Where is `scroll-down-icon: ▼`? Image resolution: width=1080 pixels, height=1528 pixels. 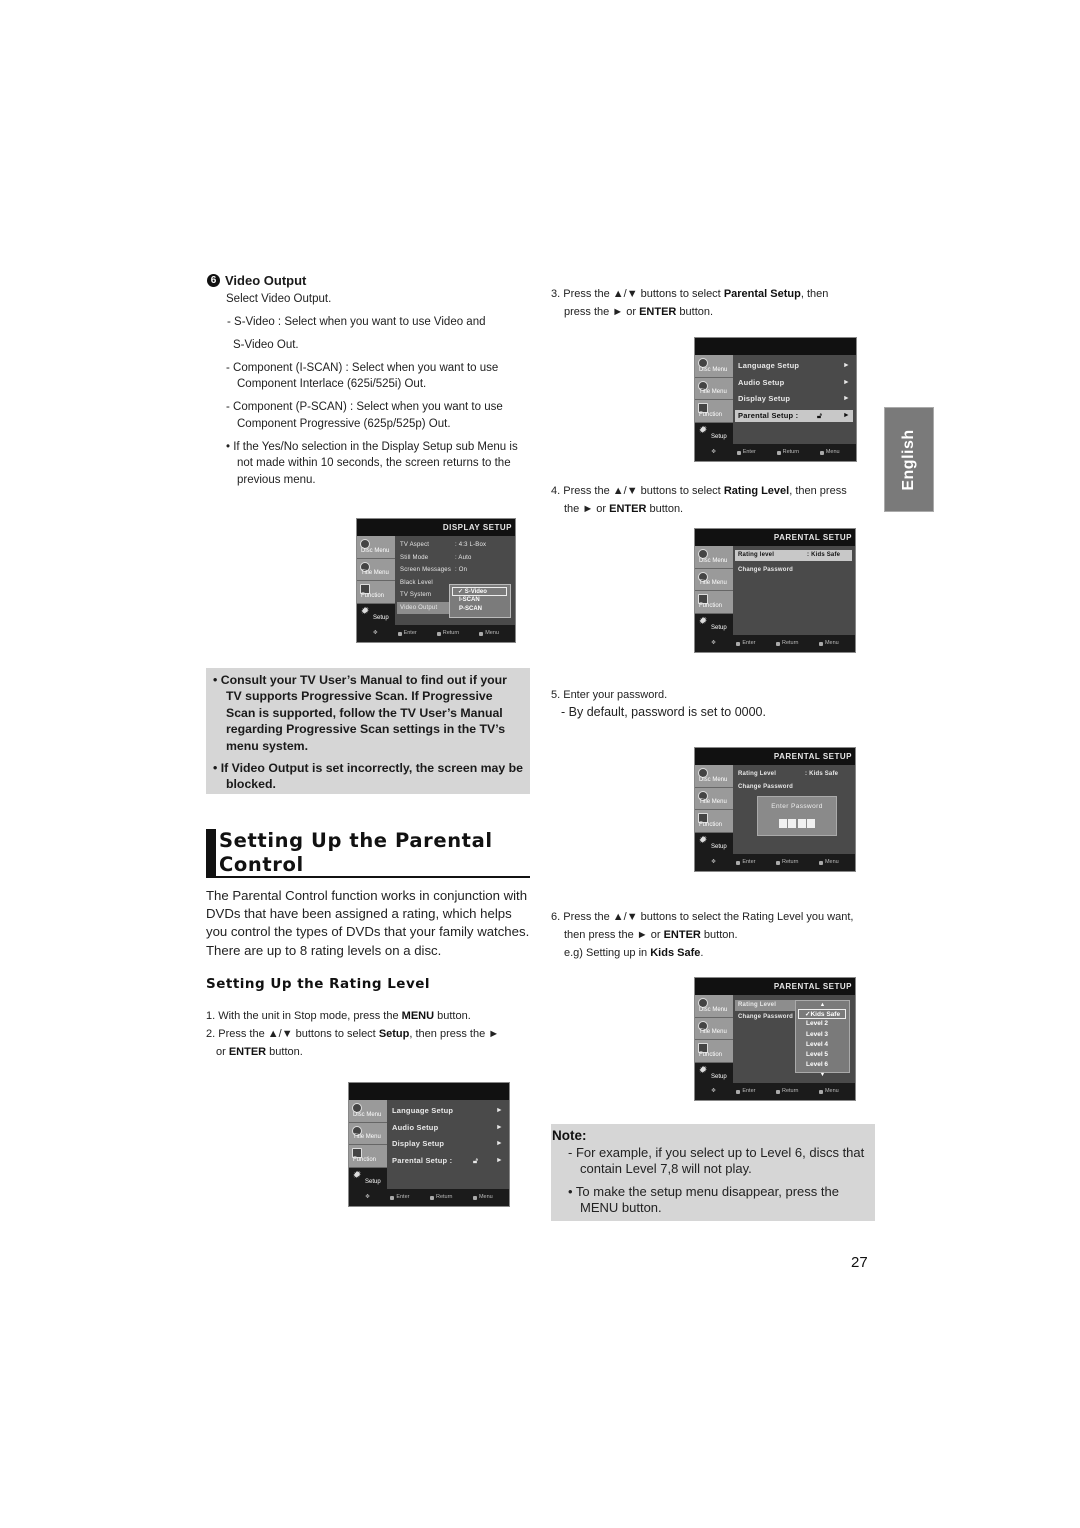 scroll-down-icon: ▼ is located at coordinates (822, 1075).